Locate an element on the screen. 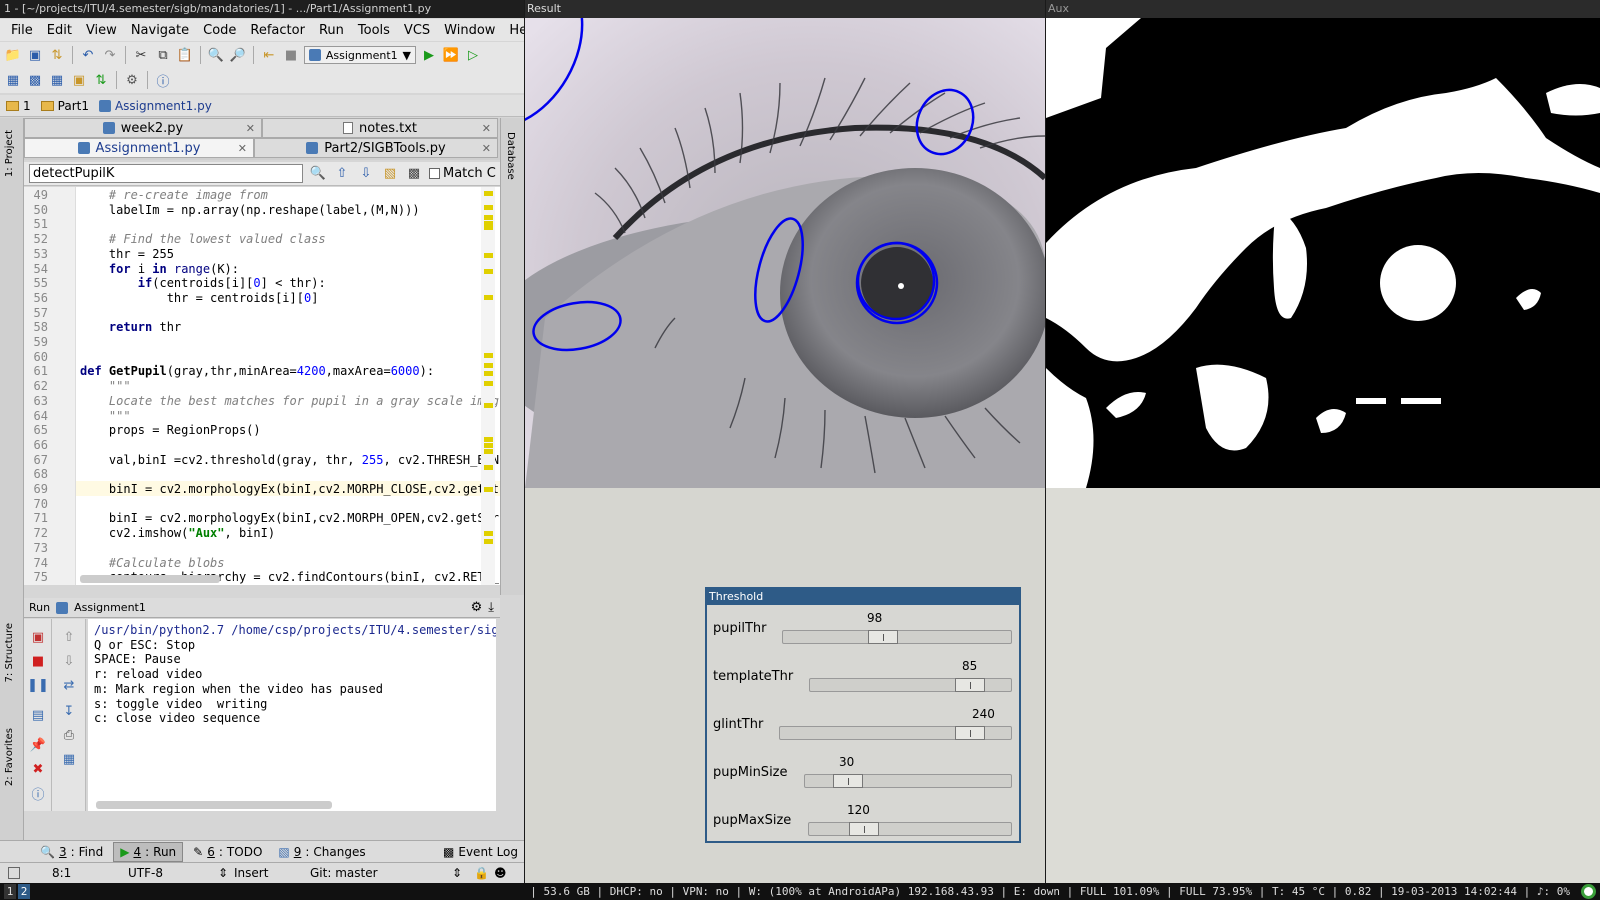  run-icon: ▶ is located at coordinates (429, 55).